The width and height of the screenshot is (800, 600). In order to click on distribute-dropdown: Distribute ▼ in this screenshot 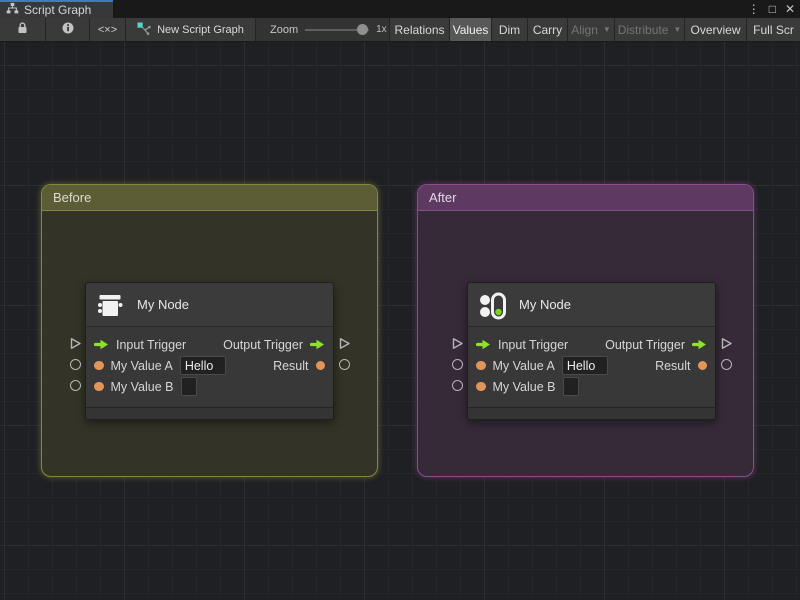, I will do `click(650, 29)`.